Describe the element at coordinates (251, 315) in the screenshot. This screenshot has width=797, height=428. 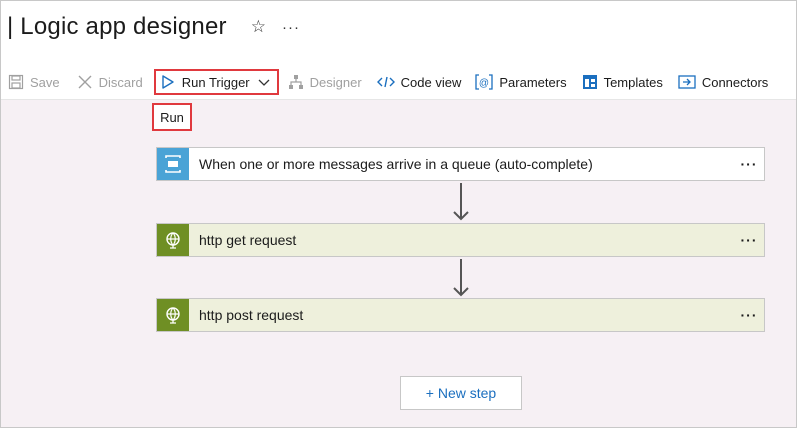
I see `http-post-step-label: http post request` at that location.